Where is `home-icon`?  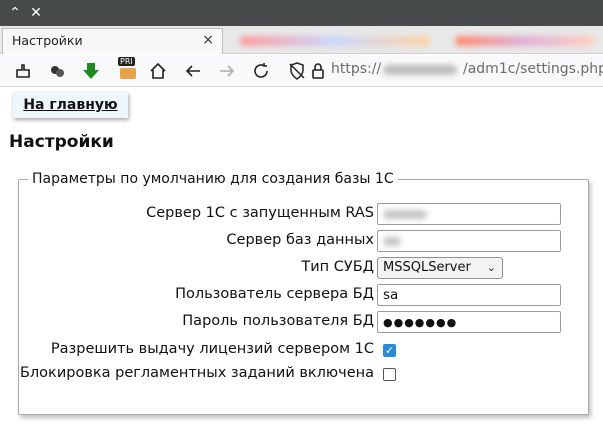 home-icon is located at coordinates (158, 71).